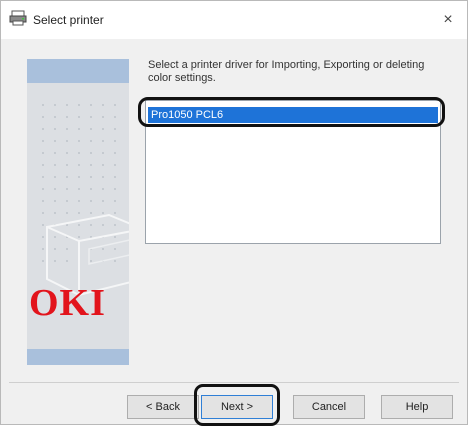 The width and height of the screenshot is (468, 426). I want to click on title-bar: Select printer ×, so click(234, 20).